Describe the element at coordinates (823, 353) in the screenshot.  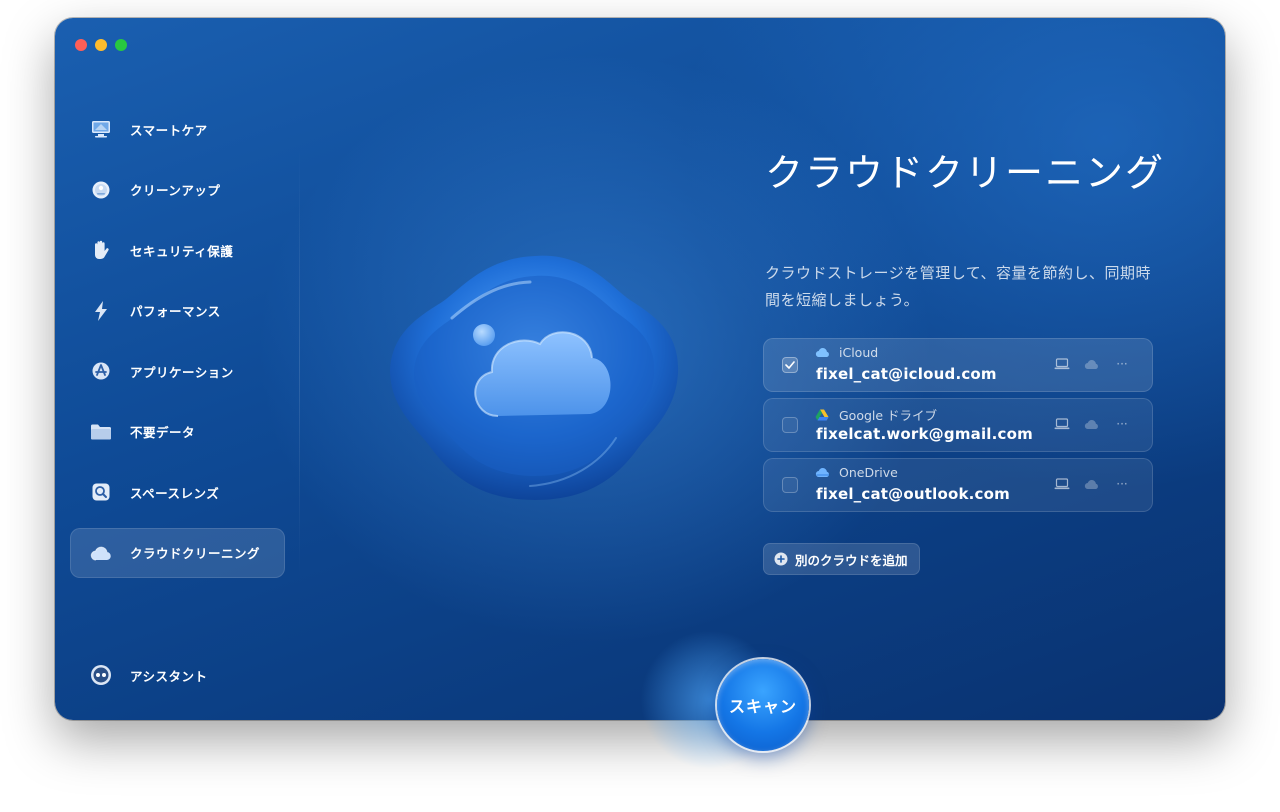
I see `icloud-icon` at that location.